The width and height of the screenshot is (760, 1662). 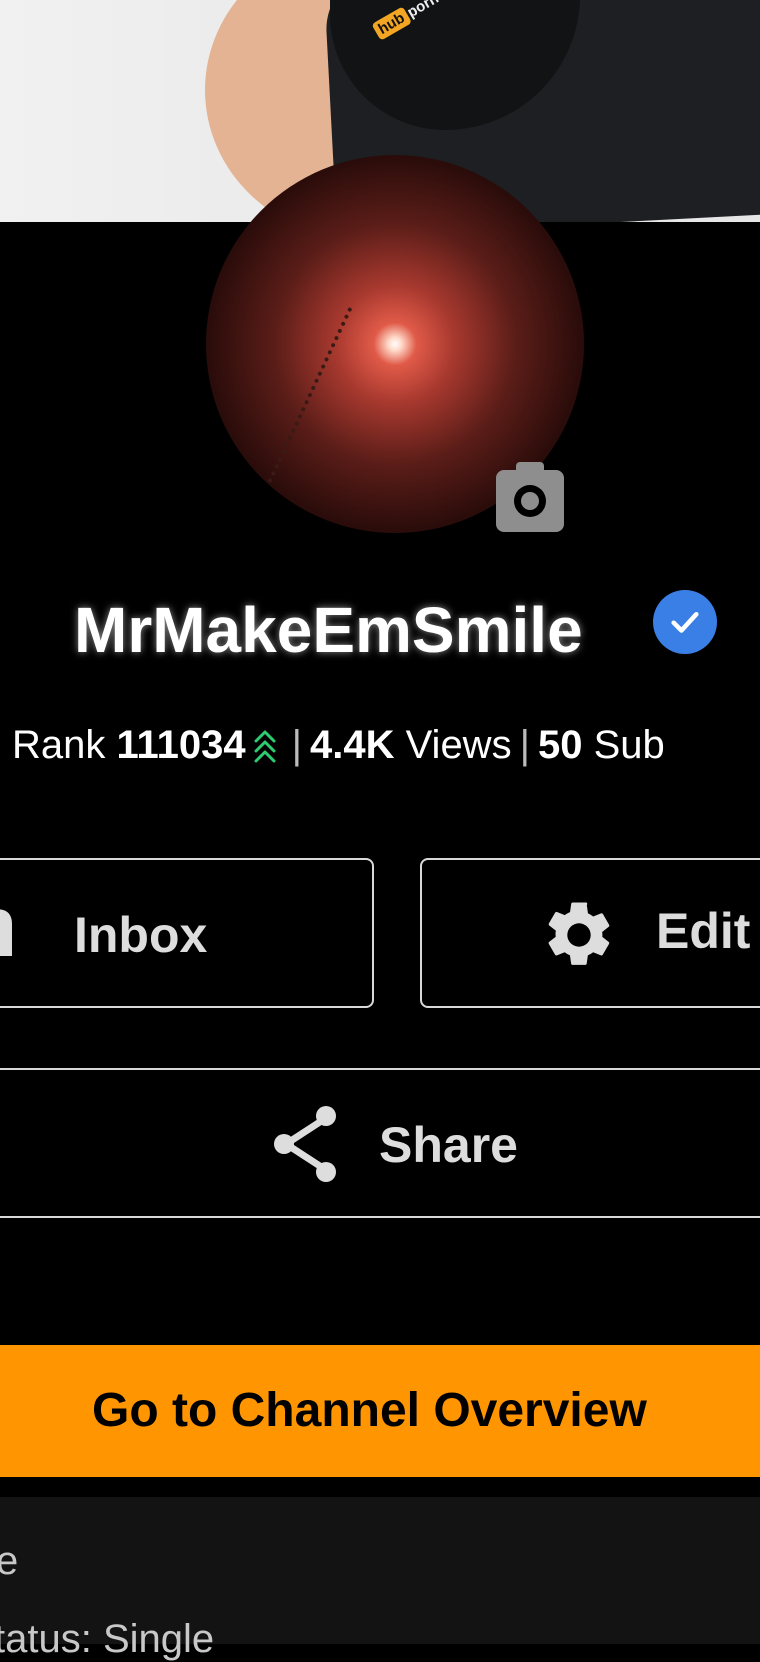 What do you see at coordinates (6, 932) in the screenshot?
I see `inbox-icon` at bounding box center [6, 932].